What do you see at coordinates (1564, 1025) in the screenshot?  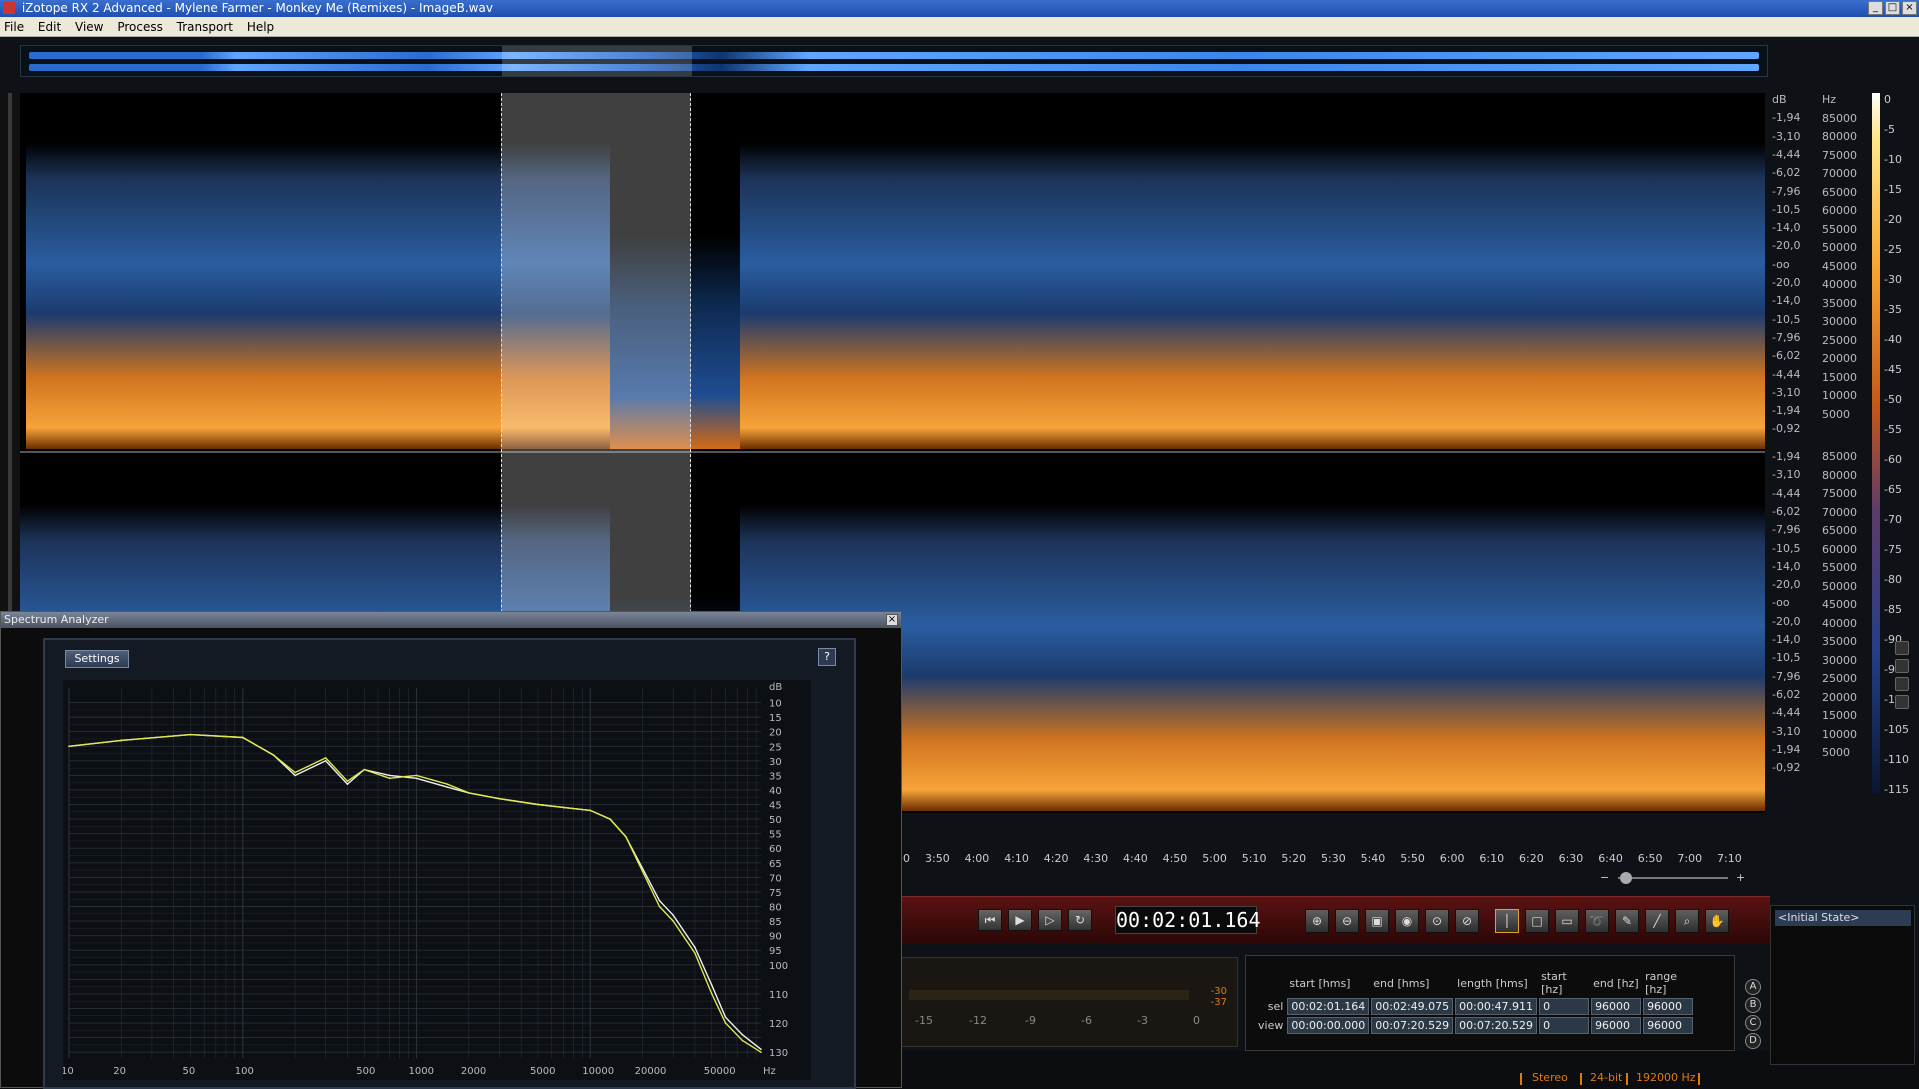 I see `view-start-hz-field: 0` at bounding box center [1564, 1025].